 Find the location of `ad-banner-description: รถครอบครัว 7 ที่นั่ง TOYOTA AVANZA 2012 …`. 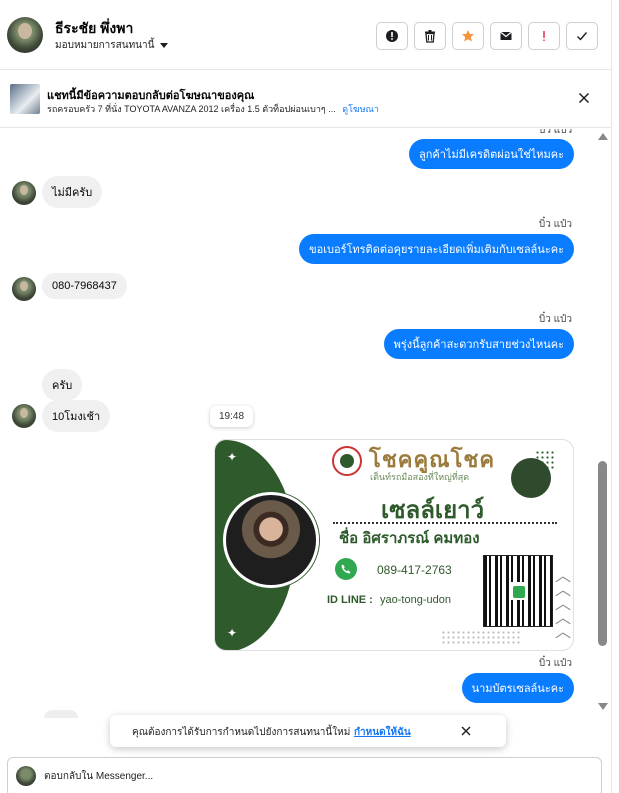

ad-banner-description: รถครอบครัว 7 ที่นั่ง TOYOTA AVANZA 2012 … is located at coordinates (213, 109).